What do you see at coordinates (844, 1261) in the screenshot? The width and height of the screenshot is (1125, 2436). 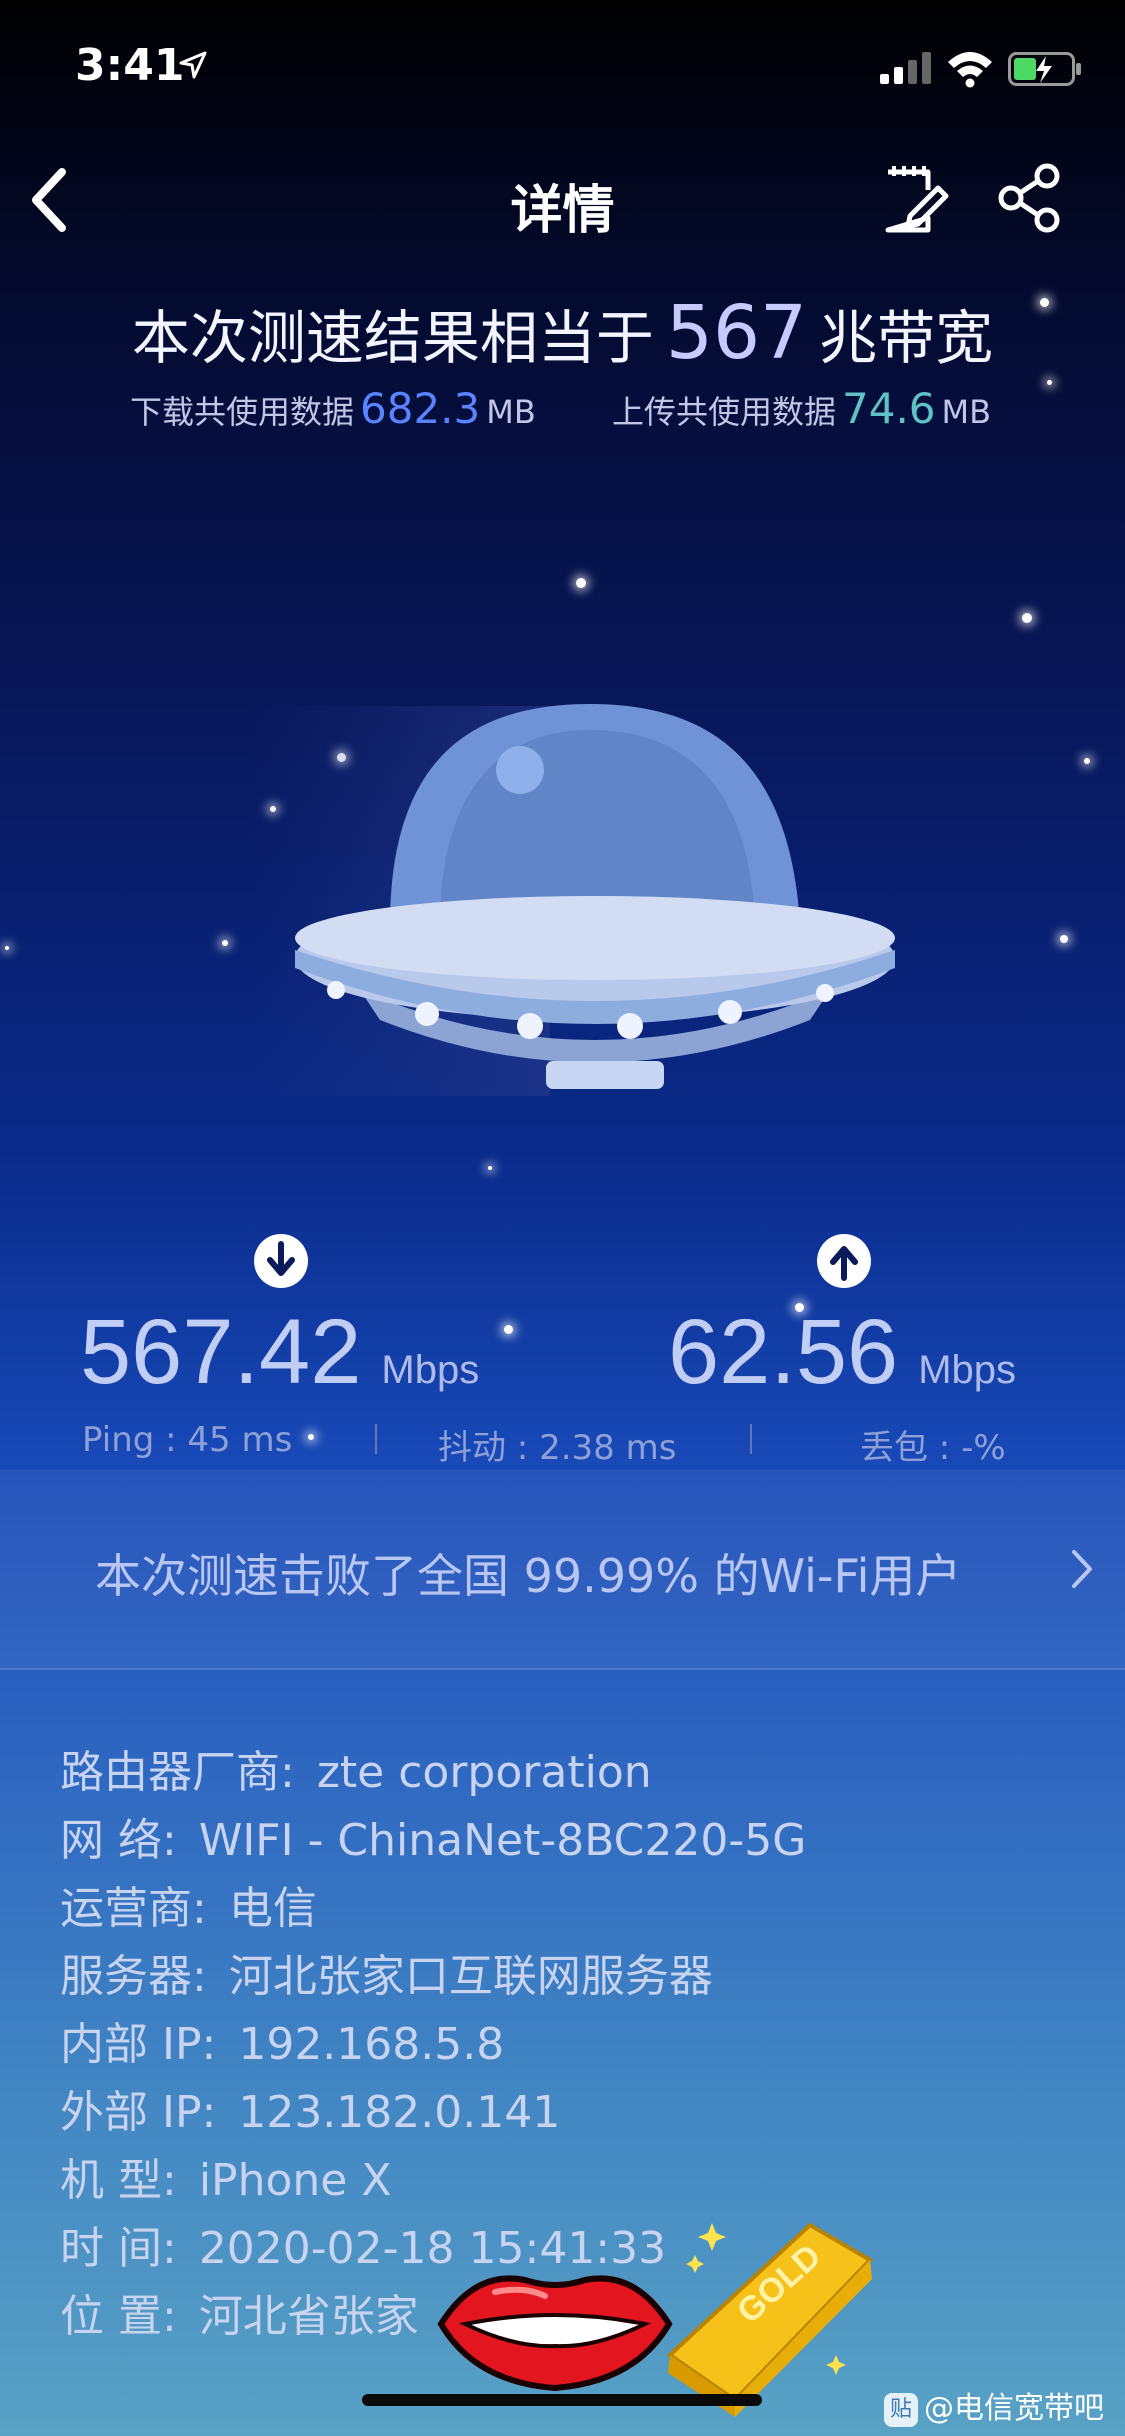 I see `arrow-up-circle-icon` at bounding box center [844, 1261].